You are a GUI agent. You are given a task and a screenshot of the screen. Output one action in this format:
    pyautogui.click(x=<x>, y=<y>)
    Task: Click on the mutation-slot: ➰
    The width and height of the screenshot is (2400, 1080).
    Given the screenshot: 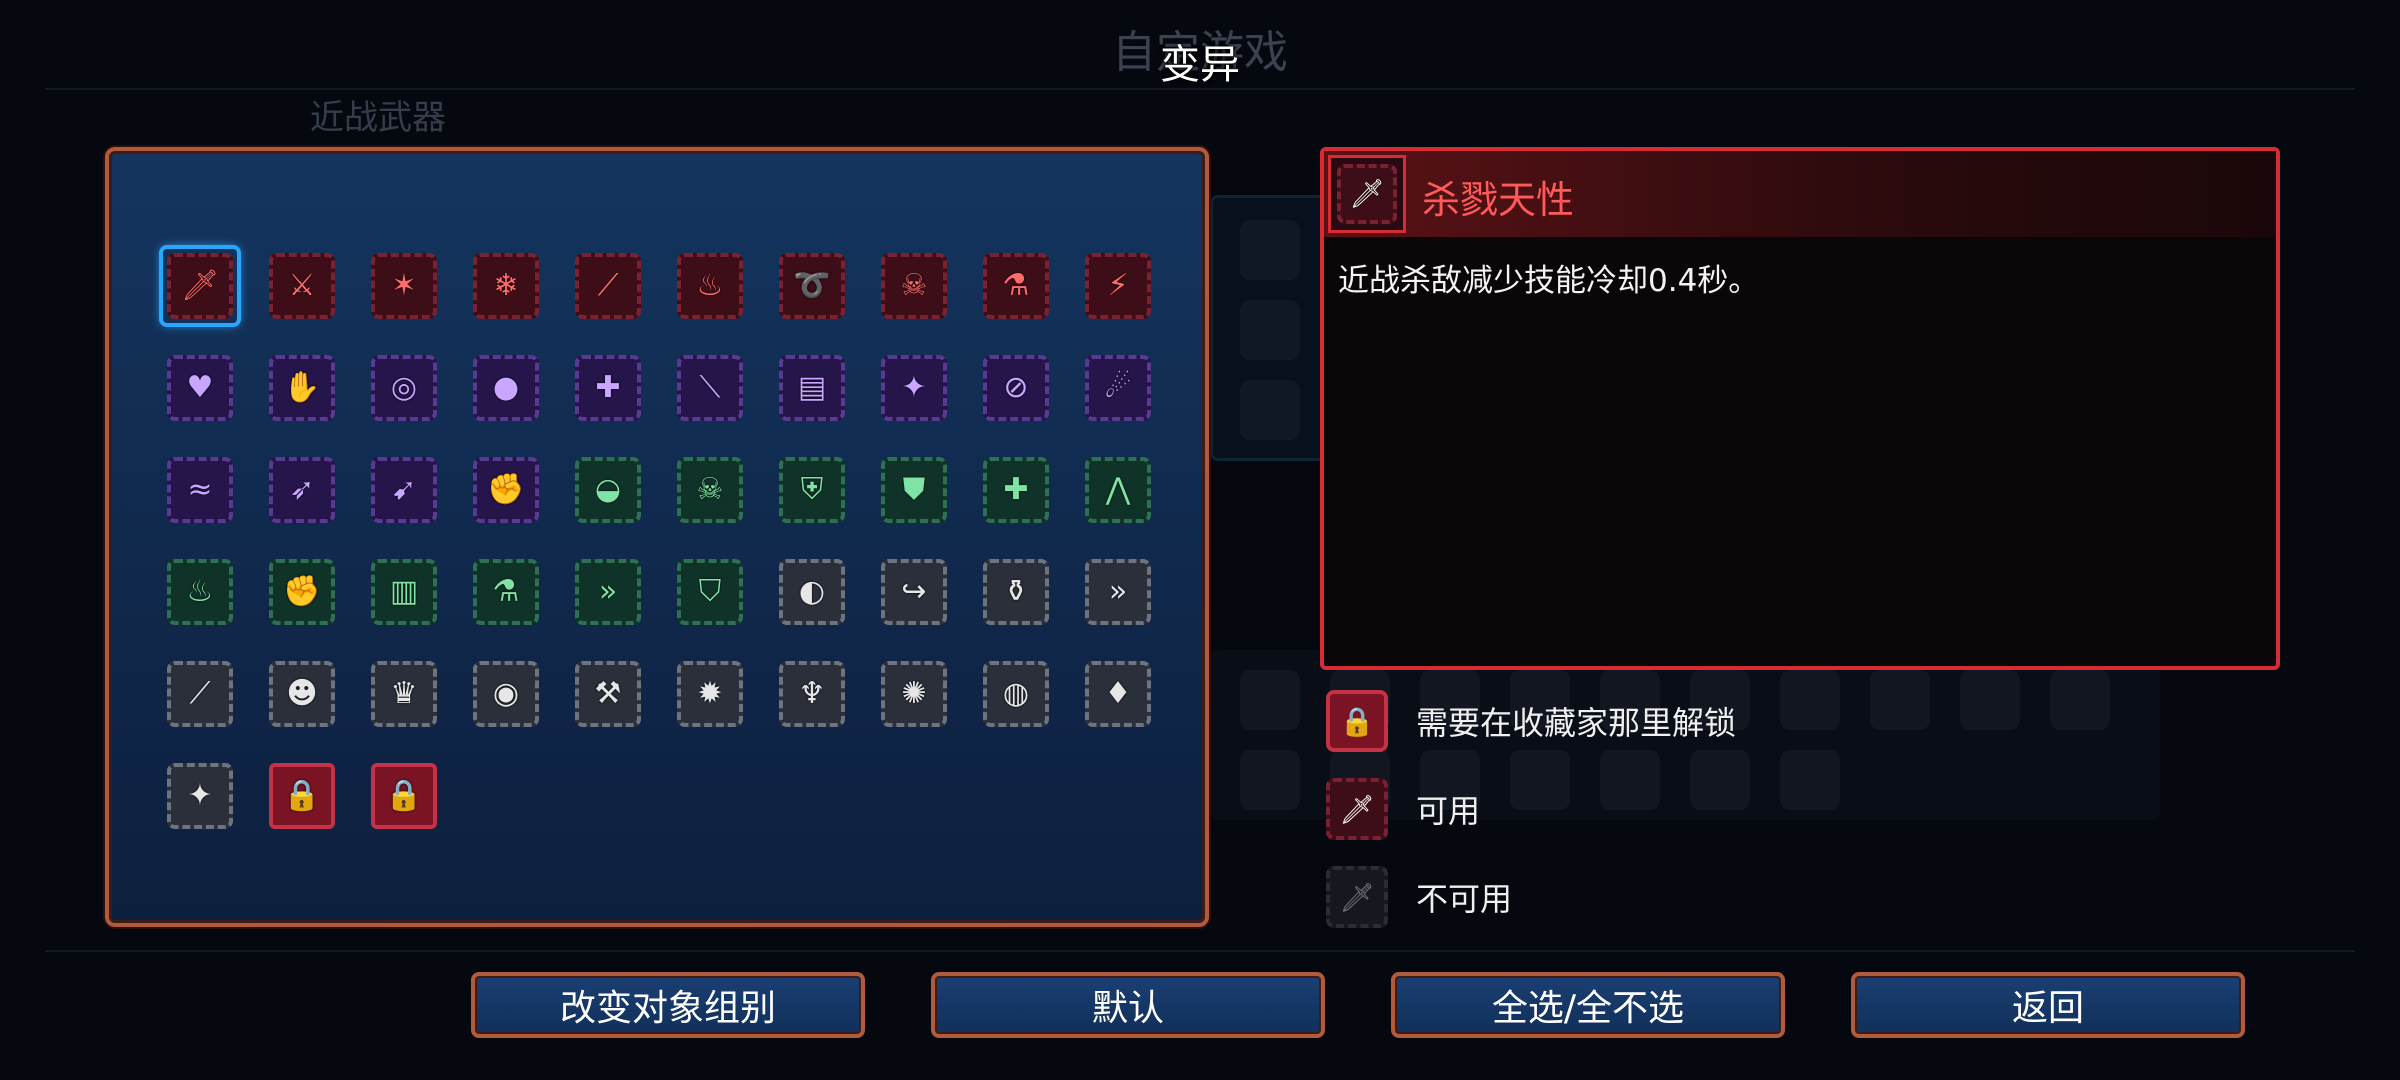 What is the action you would take?
    pyautogui.click(x=812, y=286)
    